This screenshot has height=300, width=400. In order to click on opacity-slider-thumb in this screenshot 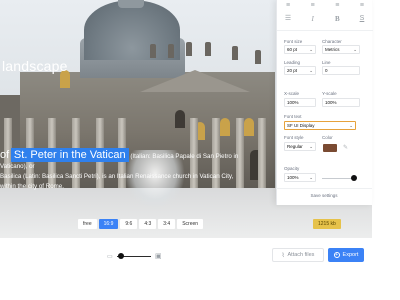, I will do `click(354, 178)`.